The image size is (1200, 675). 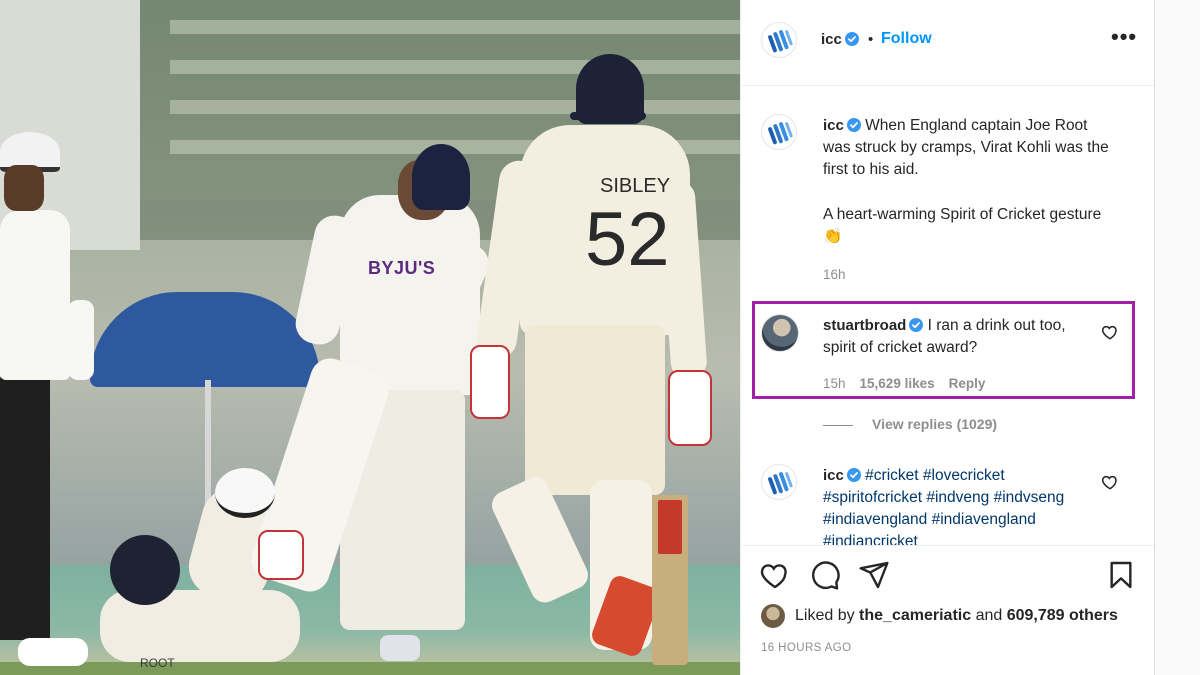 I want to click on comment-username: icc, so click(x=833, y=475).